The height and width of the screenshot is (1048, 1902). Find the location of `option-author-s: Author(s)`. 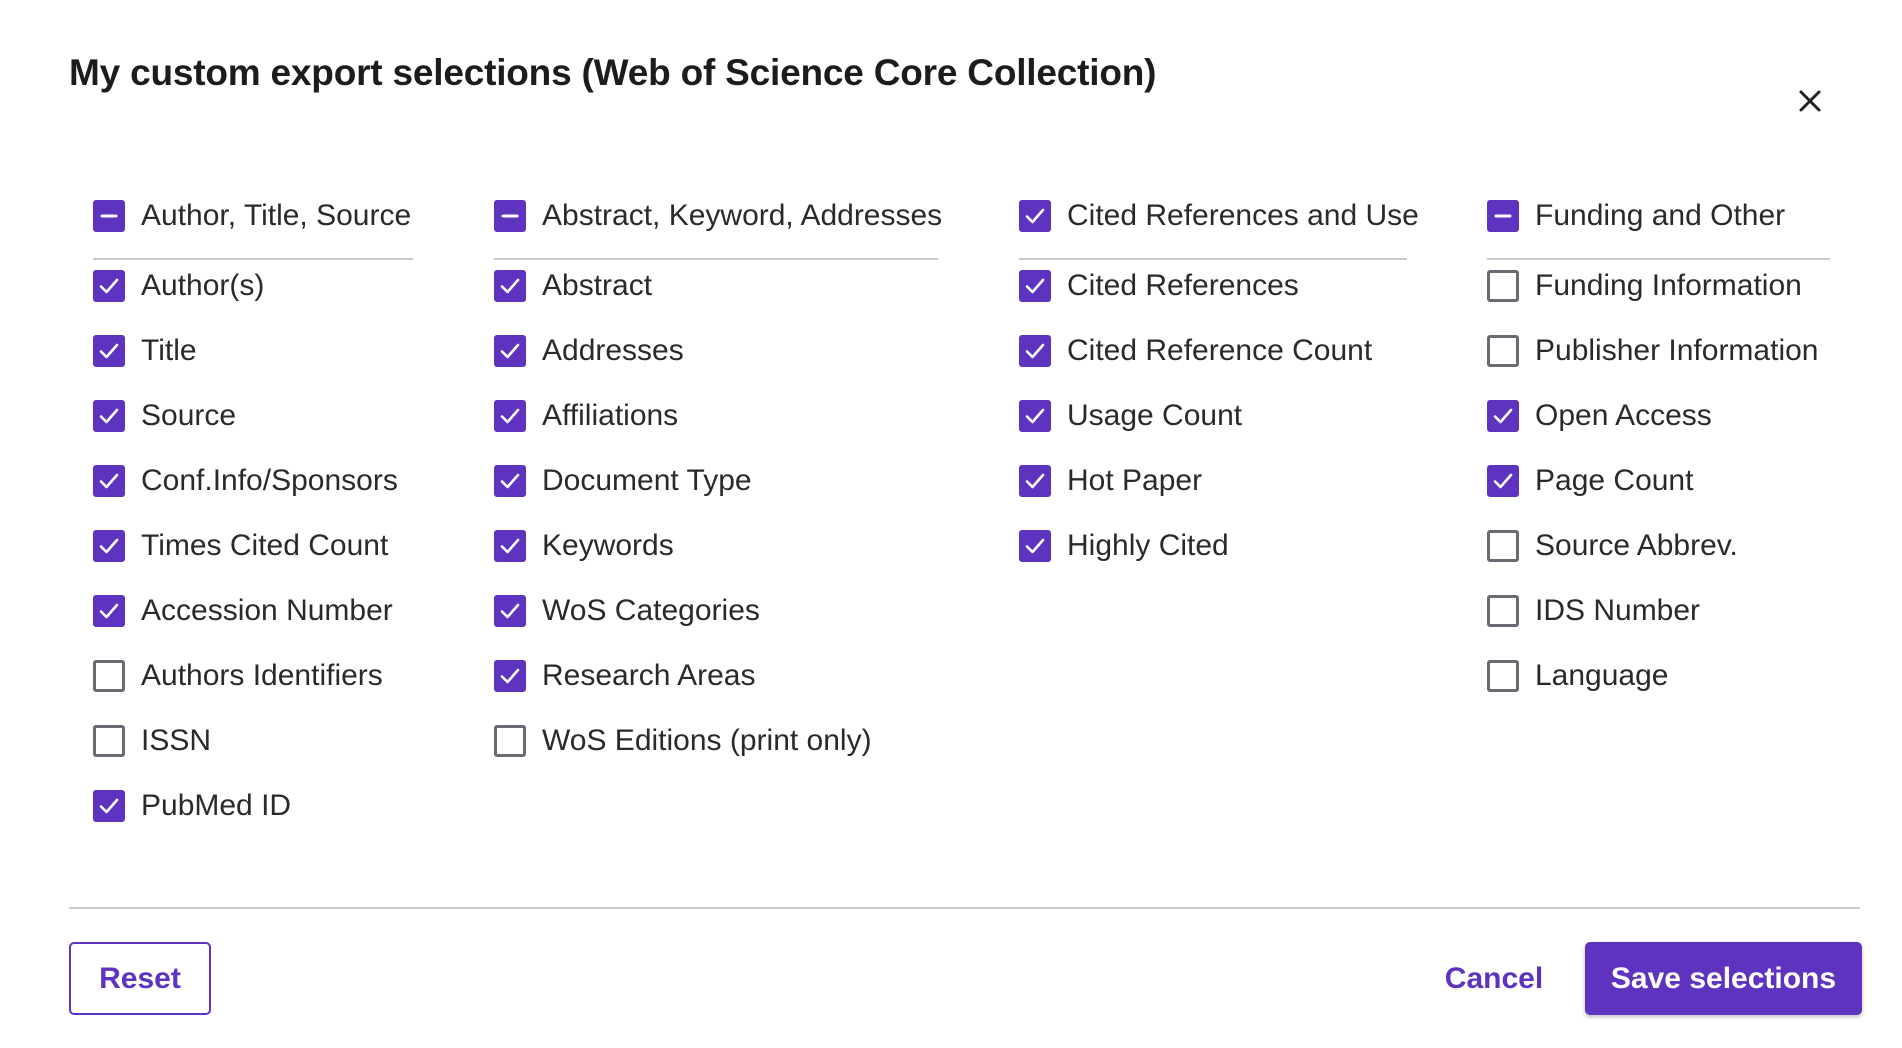

option-author-s: Author(s) is located at coordinates (253, 286).